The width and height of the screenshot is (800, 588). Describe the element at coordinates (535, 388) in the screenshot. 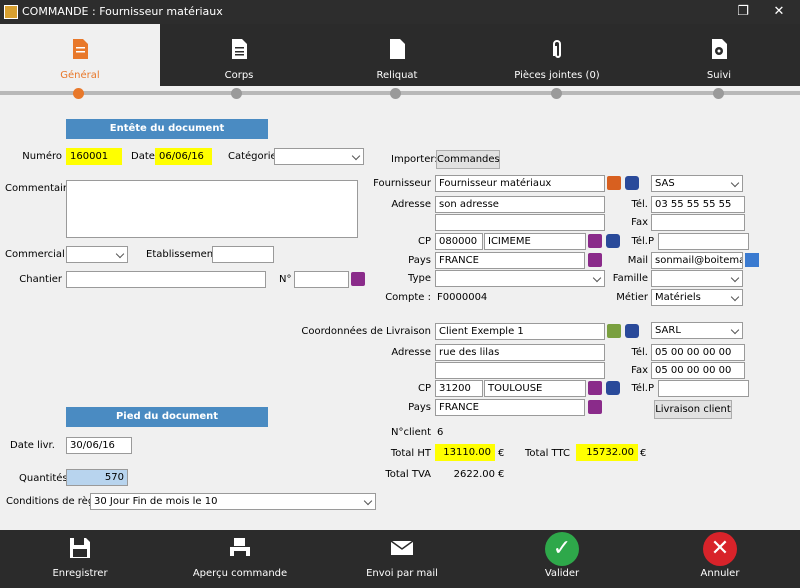

I see `delivery-ville-field: TOULOUSE` at that location.